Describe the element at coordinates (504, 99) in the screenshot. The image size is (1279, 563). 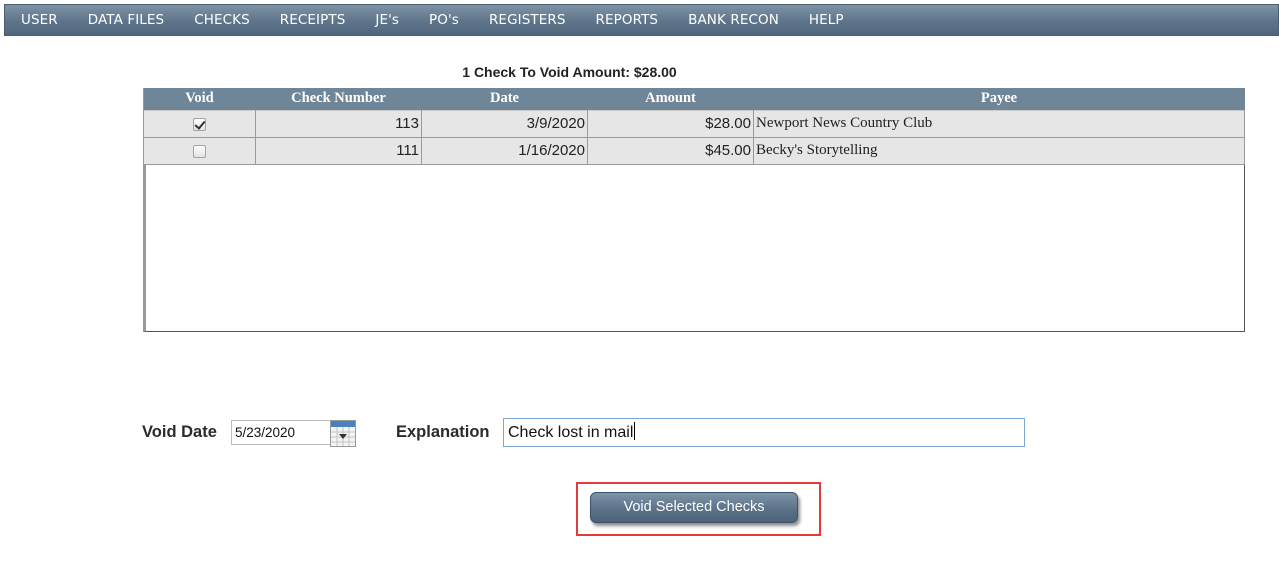
I see `col-header-date: Date` at that location.